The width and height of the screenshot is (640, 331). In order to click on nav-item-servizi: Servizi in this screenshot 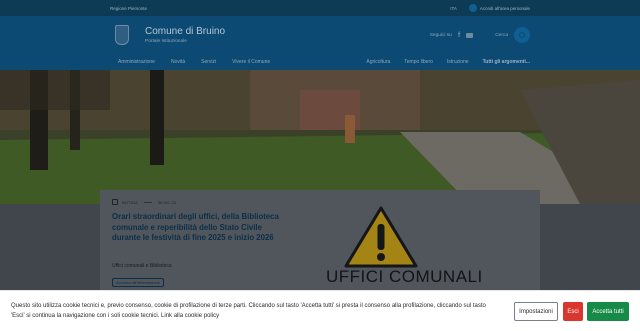, I will do `click(208, 62)`.